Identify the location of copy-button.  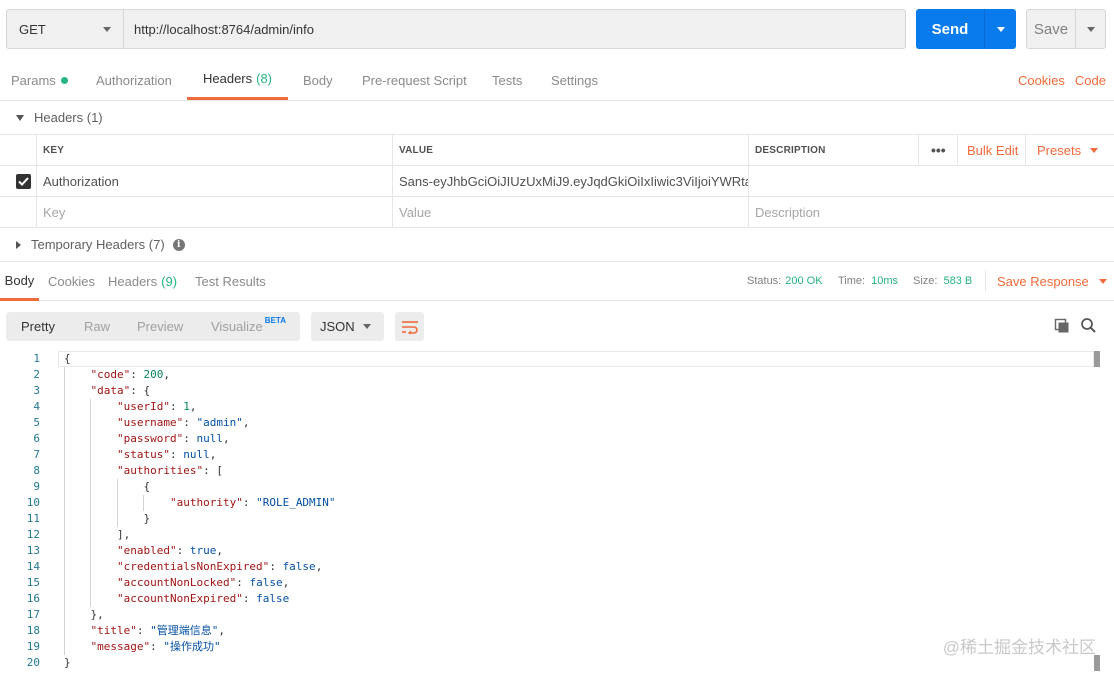
(1062, 326).